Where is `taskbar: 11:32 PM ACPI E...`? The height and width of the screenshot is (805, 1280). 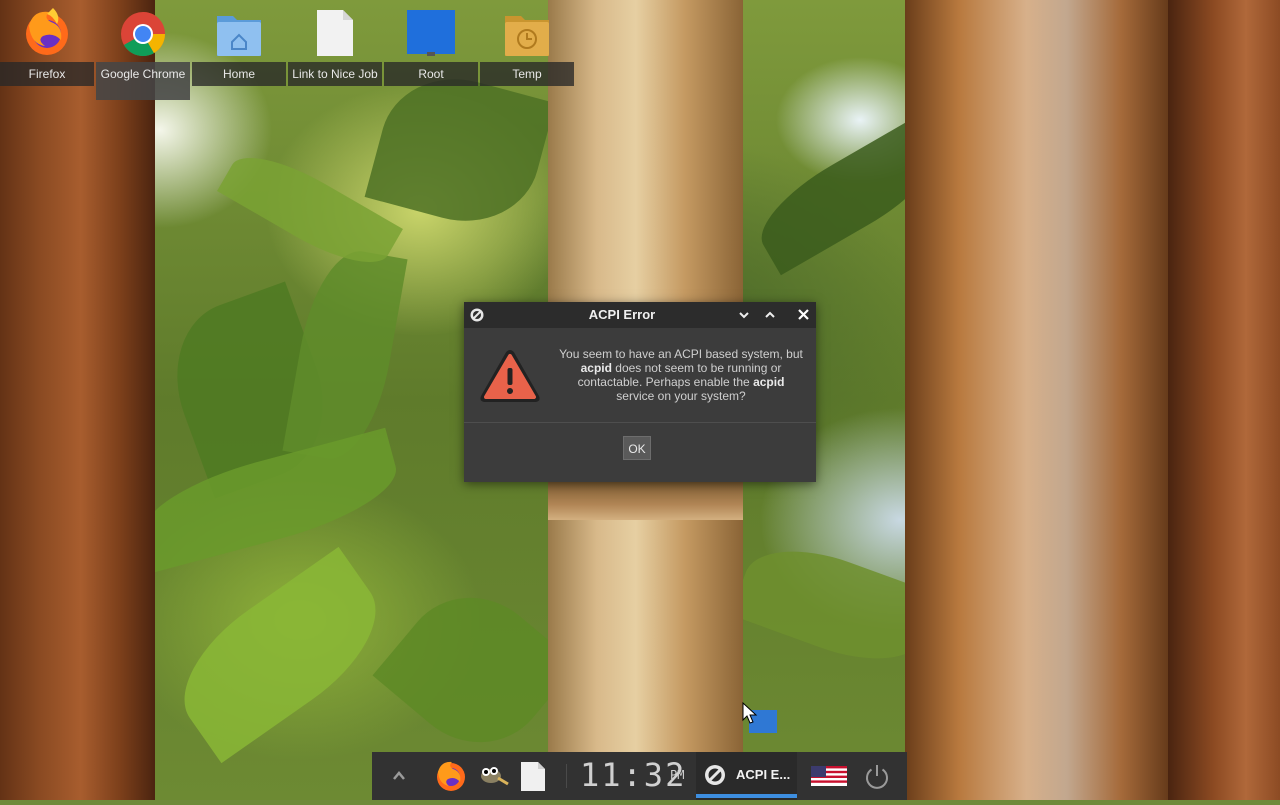 taskbar: 11:32 PM ACPI E... is located at coordinates (639, 776).